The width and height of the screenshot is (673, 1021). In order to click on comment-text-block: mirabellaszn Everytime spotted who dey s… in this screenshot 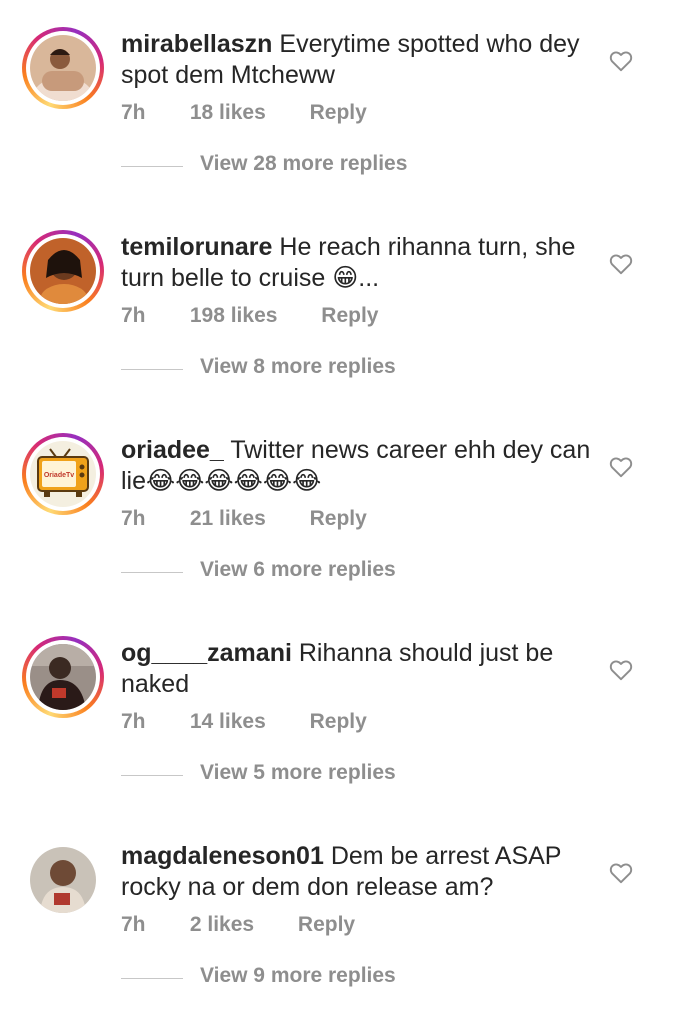, I will do `click(356, 60)`.